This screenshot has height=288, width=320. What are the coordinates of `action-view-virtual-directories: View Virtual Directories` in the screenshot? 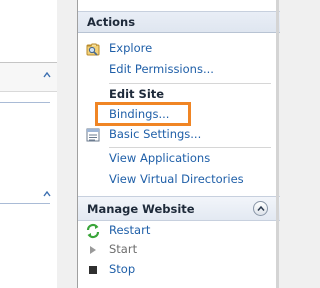 It's located at (179, 180).